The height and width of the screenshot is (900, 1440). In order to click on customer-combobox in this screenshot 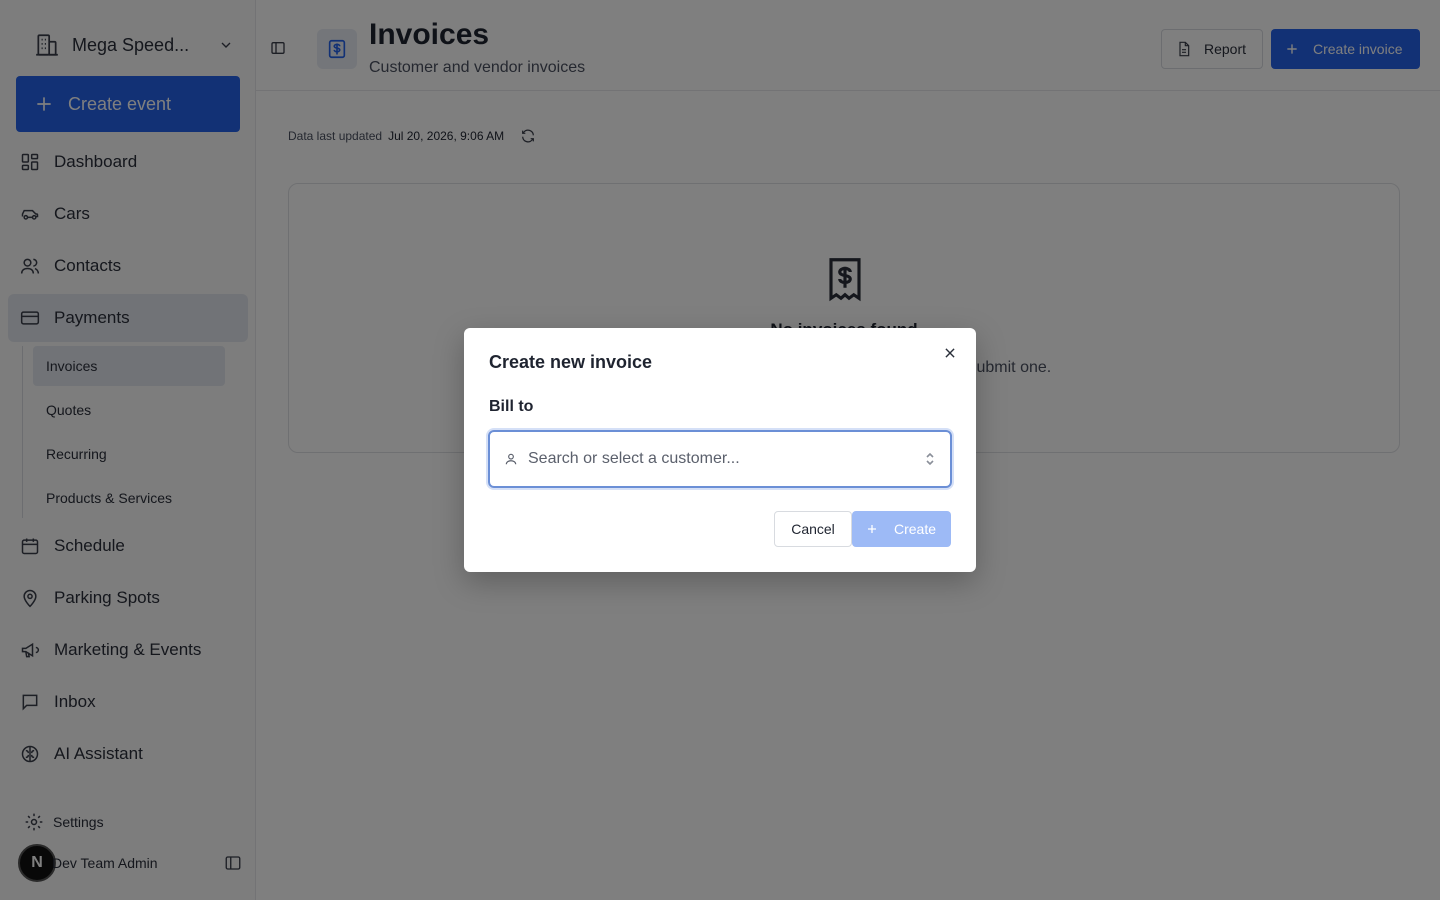, I will do `click(720, 459)`.